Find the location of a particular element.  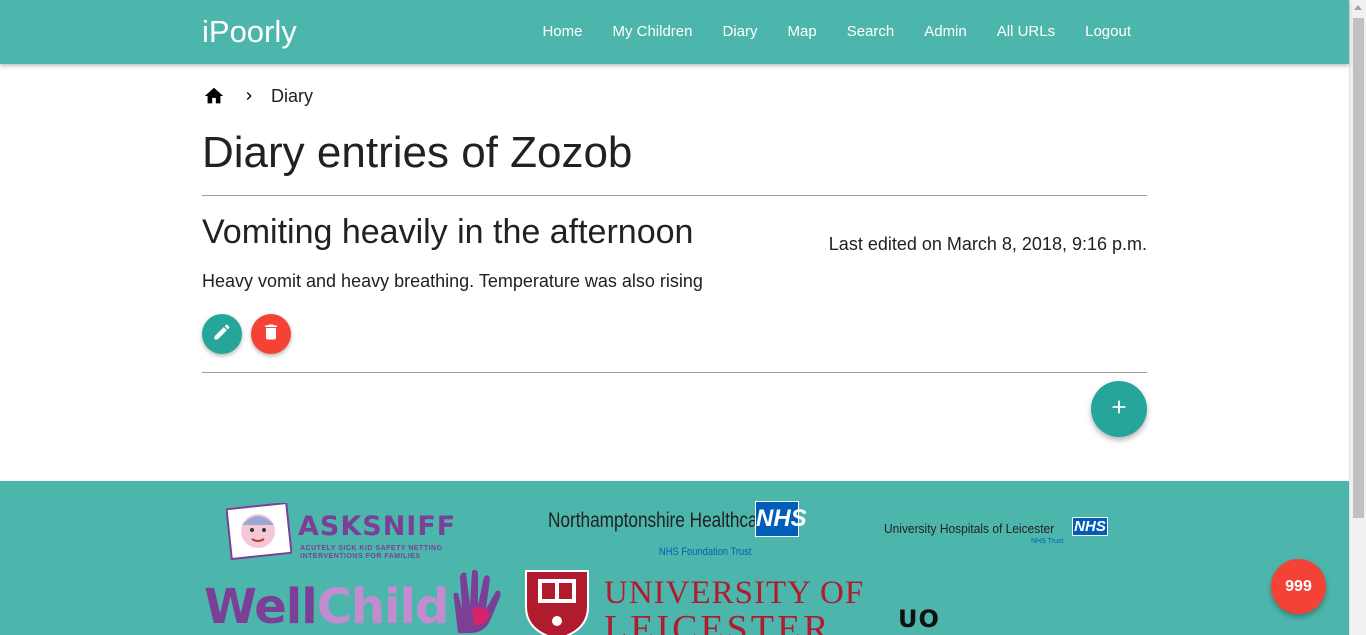

asksniff-wordmark: ASKSNIFF is located at coordinates (377, 526).